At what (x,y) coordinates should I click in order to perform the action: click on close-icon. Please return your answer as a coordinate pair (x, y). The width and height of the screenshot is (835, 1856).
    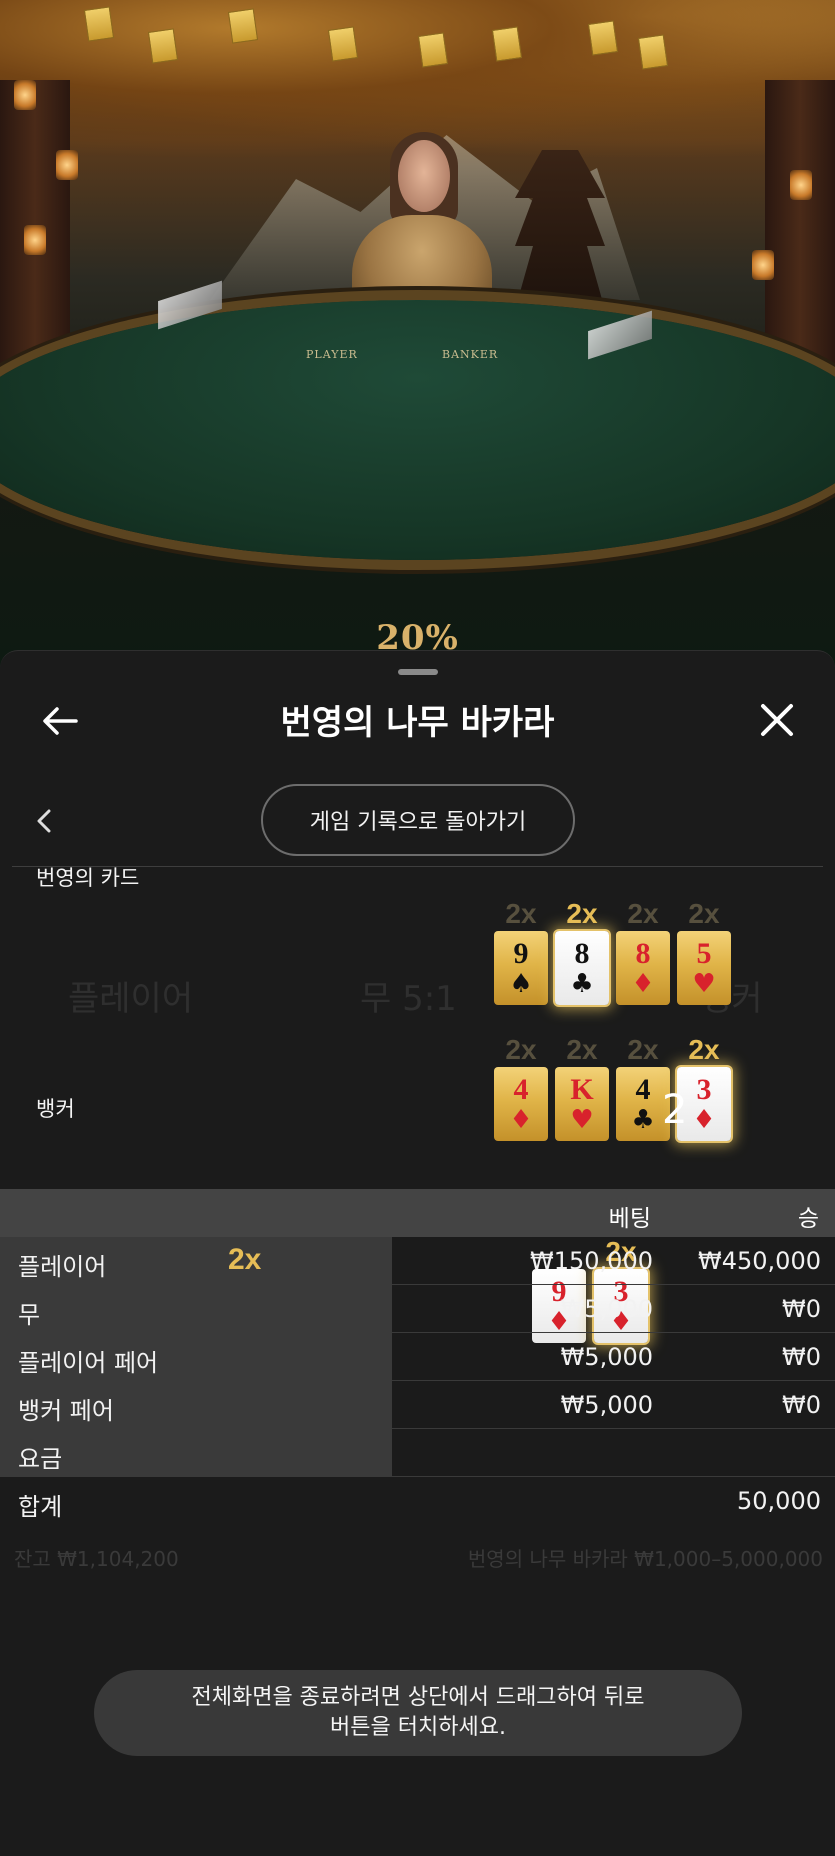
    Looking at the image, I should click on (777, 720).